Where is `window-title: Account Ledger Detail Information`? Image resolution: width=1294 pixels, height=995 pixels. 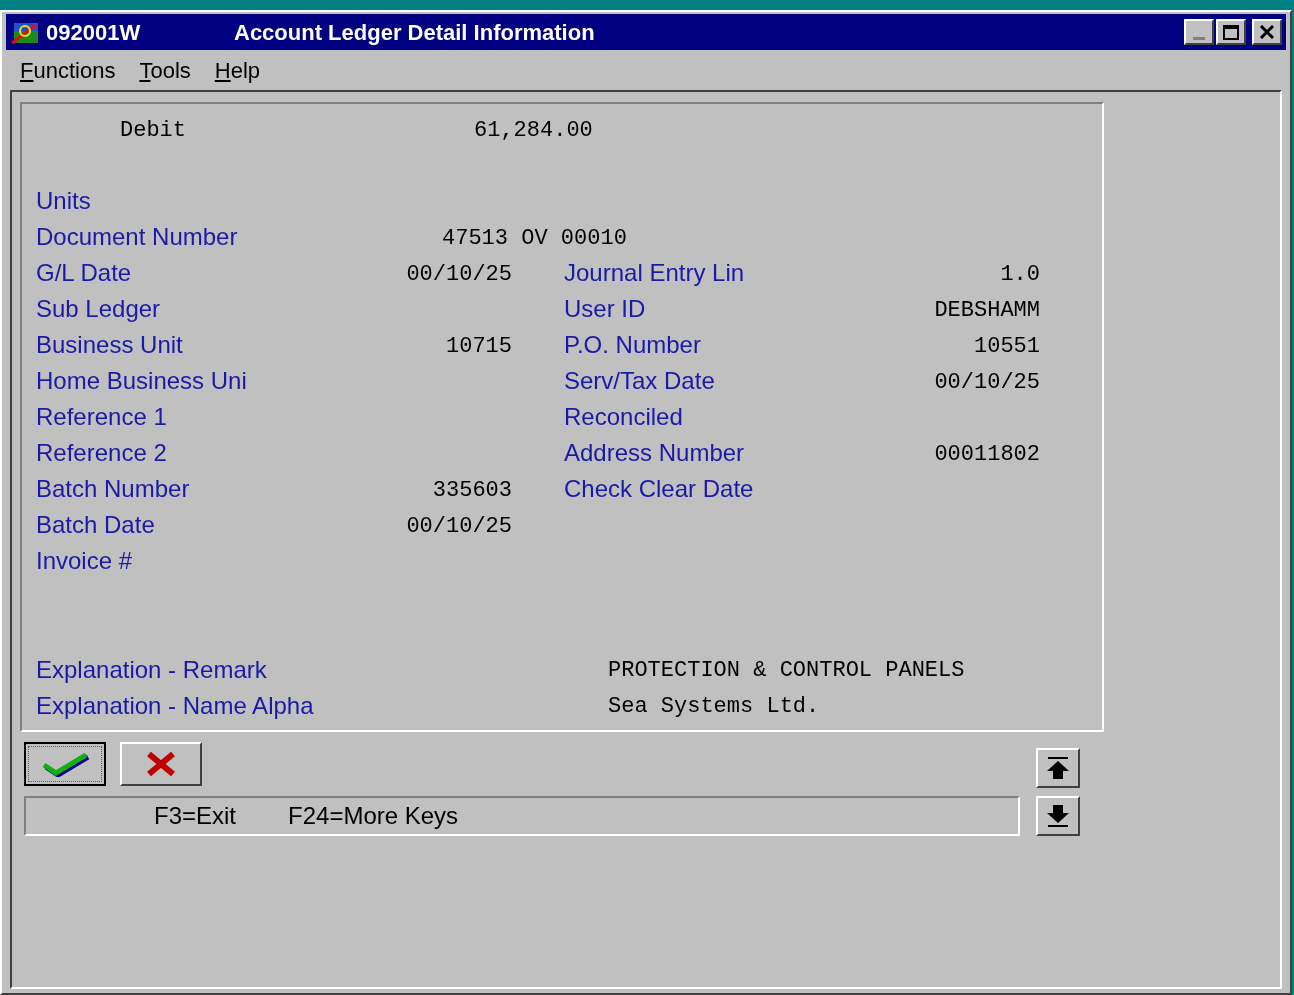
window-title: Account Ledger Detail Information is located at coordinates (414, 32).